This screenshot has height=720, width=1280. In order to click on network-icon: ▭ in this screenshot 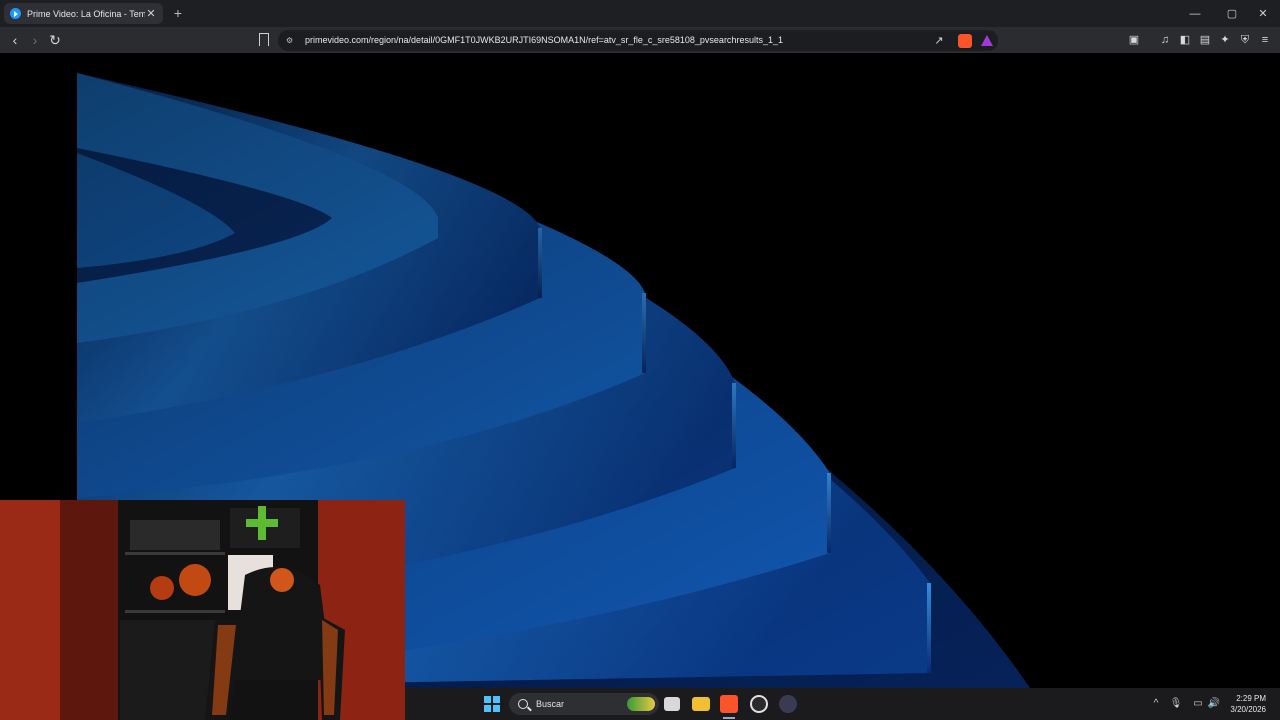, I will do `click(1198, 704)`.